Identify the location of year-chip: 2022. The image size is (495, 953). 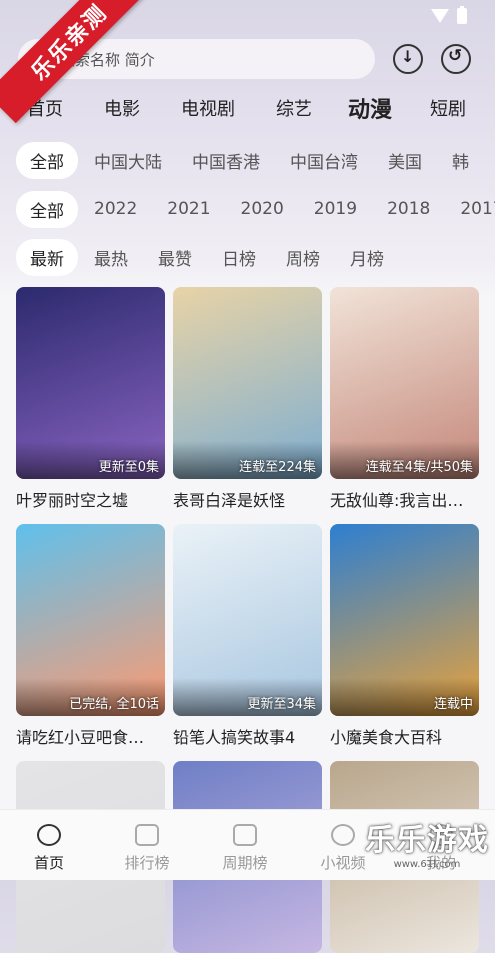
(115, 209).